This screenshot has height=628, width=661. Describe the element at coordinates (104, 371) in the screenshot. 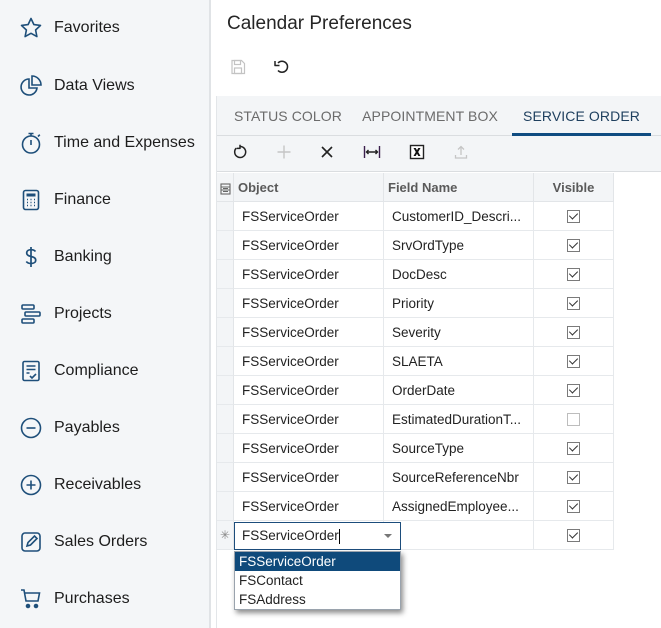

I see `sidebar-item-compliance: Compliance` at that location.